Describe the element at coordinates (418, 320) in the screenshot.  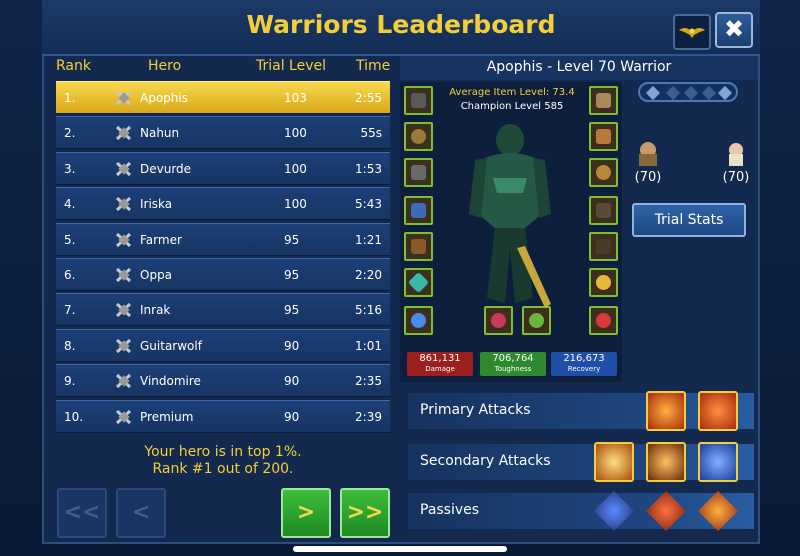
I see `orb-slot` at that location.